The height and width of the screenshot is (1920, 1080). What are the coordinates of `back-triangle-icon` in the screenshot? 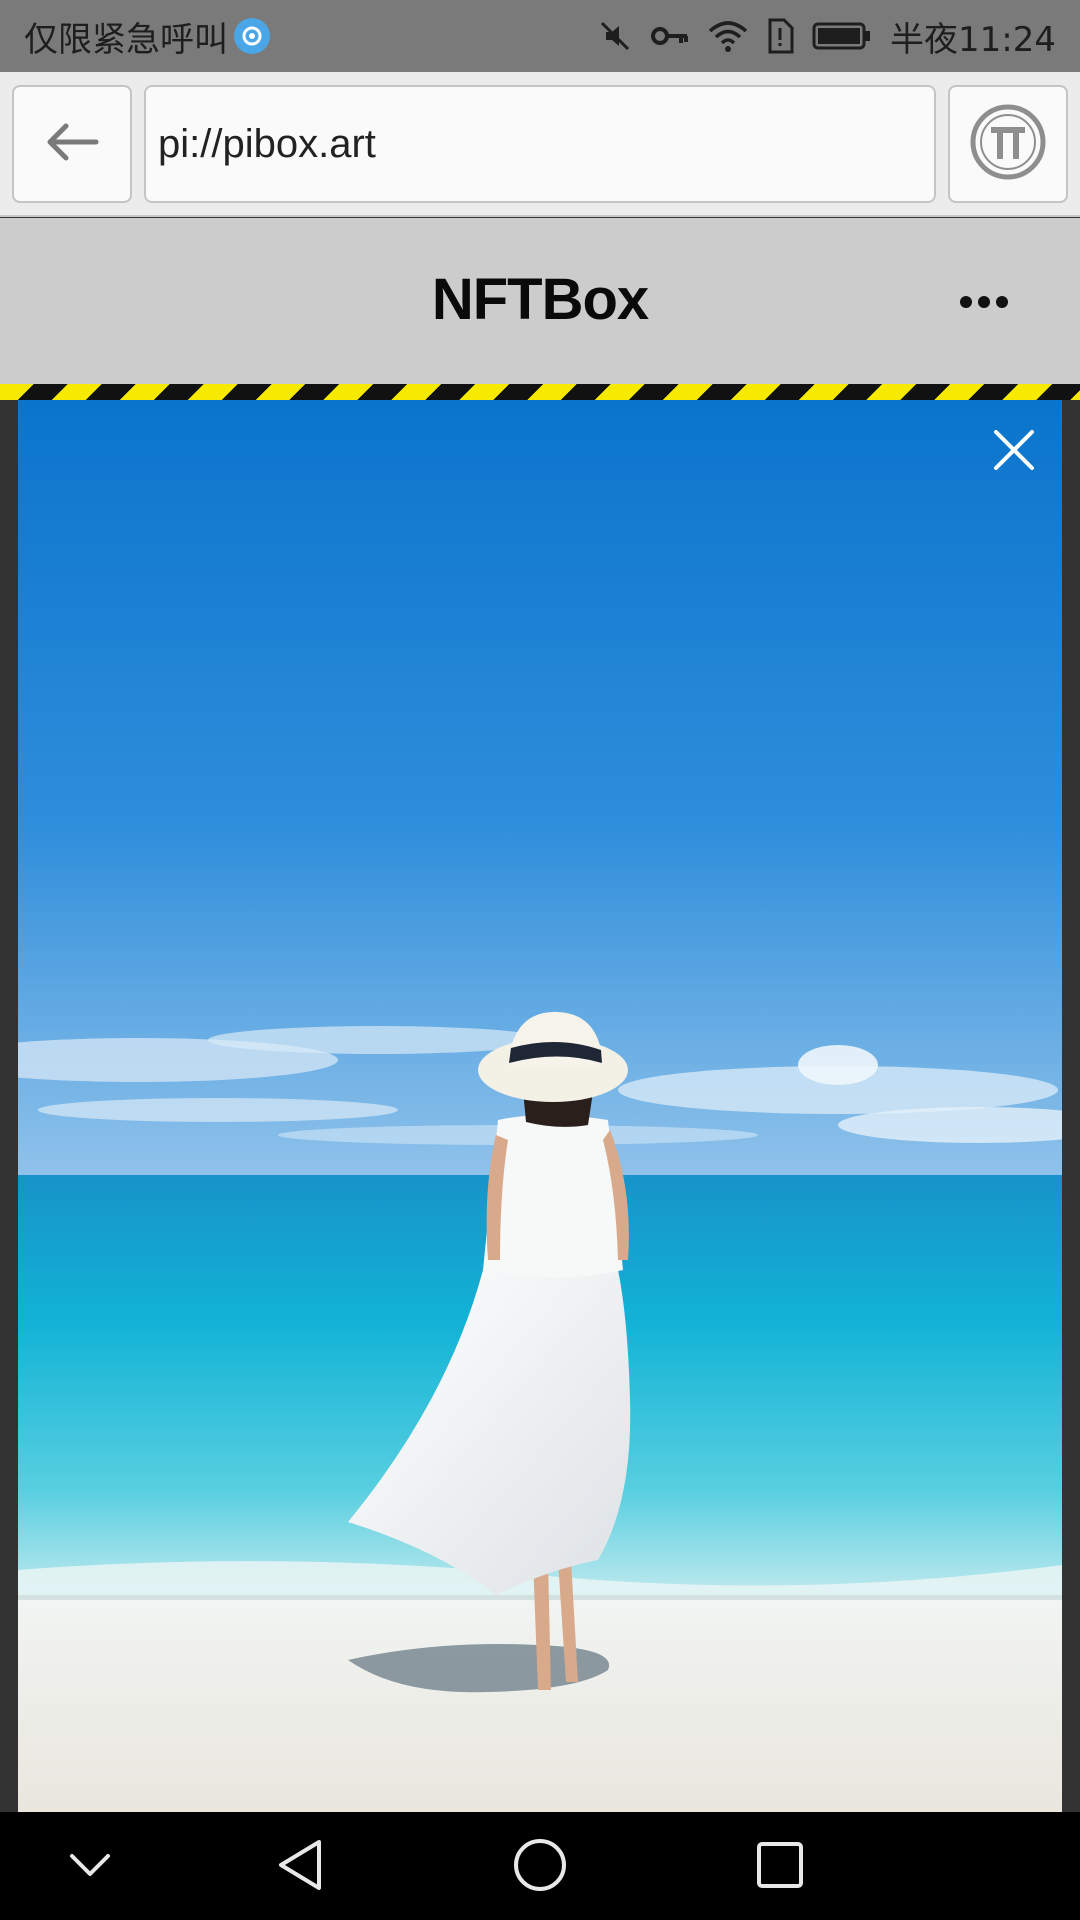 It's located at (300, 1867).